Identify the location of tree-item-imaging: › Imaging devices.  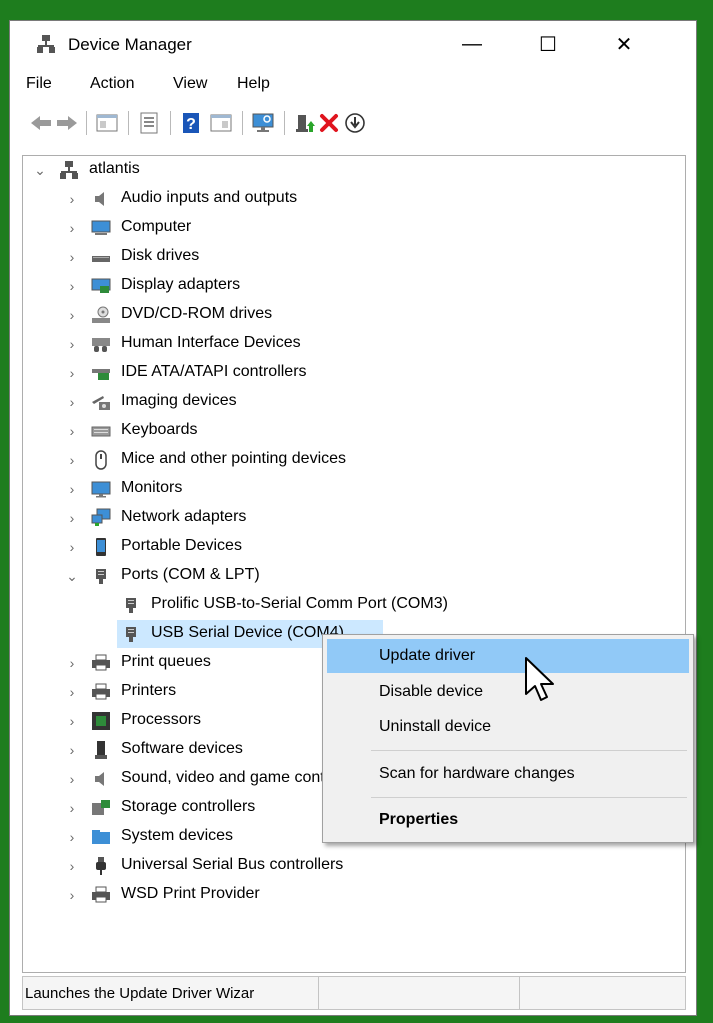
(323, 402).